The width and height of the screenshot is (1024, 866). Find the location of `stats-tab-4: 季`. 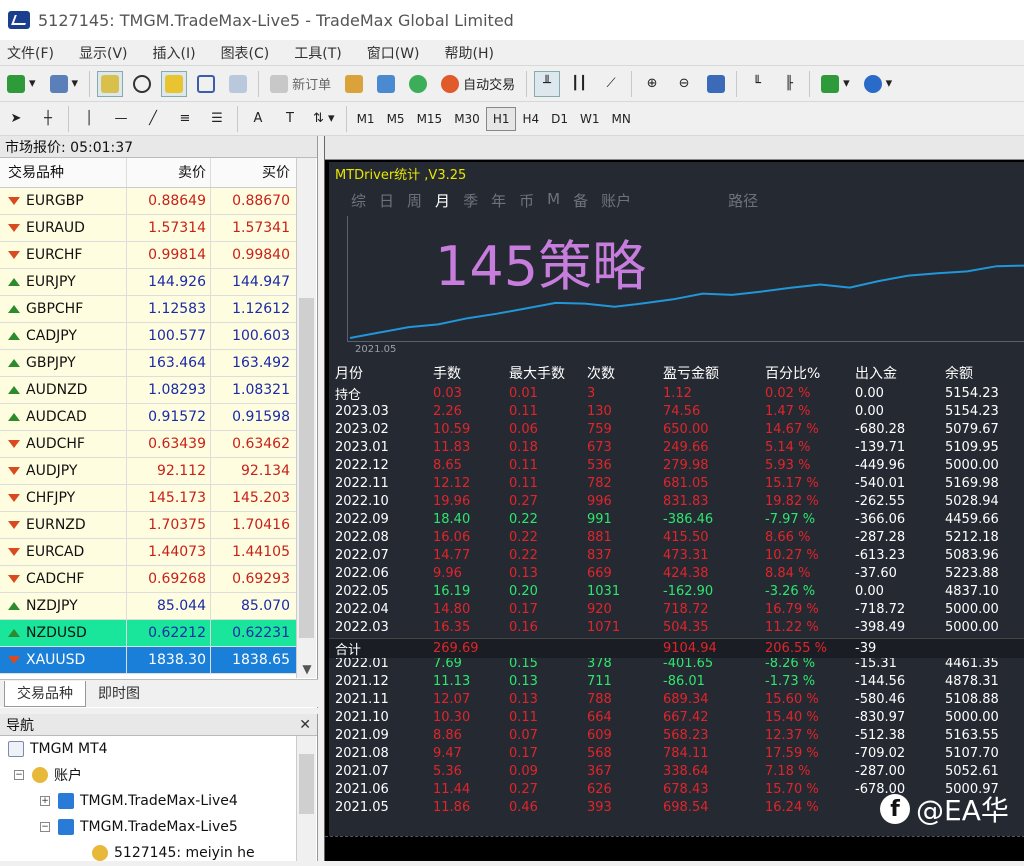

stats-tab-4: 季 is located at coordinates (470, 200).